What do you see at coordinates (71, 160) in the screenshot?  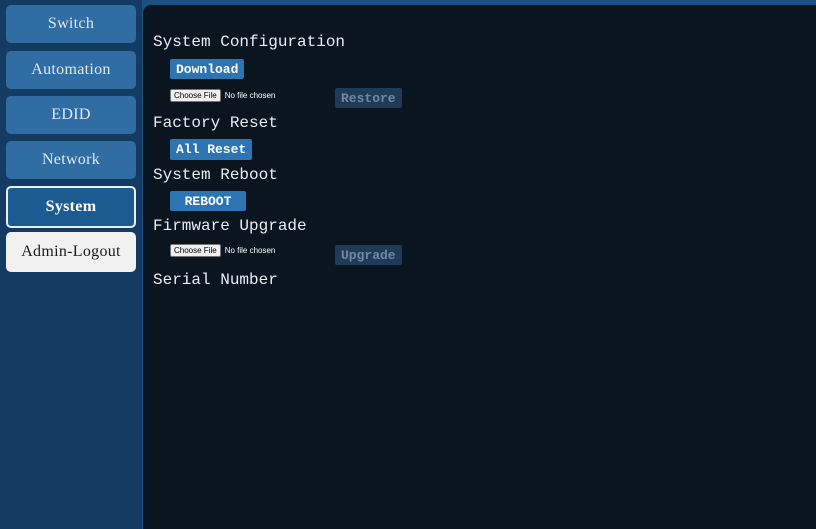 I see `sidebar-item-network: Network` at bounding box center [71, 160].